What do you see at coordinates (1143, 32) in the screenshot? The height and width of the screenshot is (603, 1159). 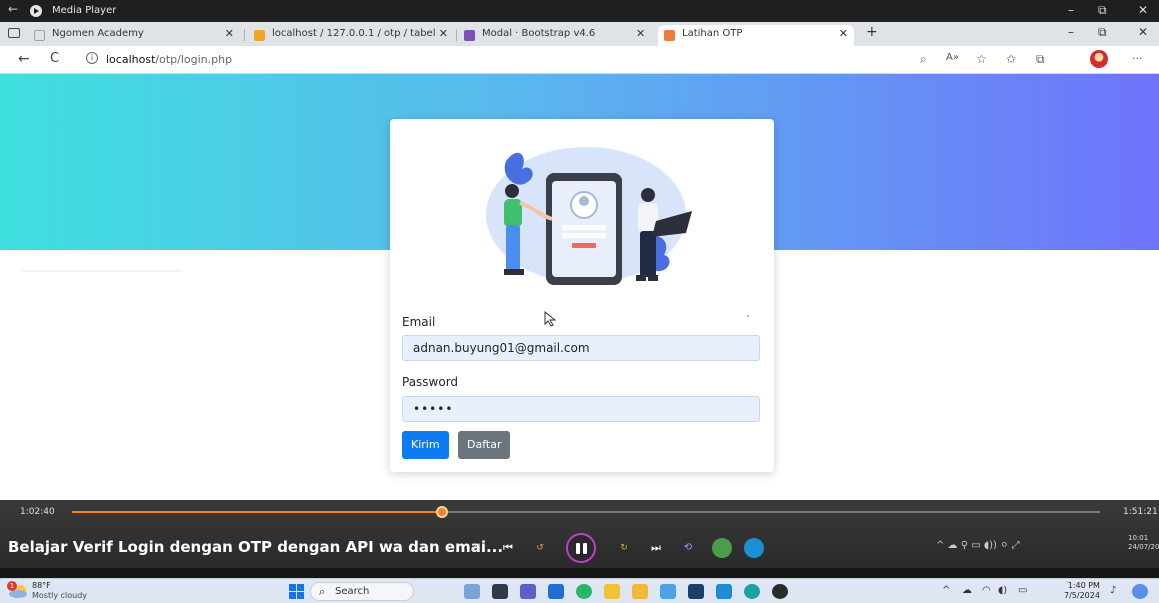 I see `browser-close-button: ✕` at bounding box center [1143, 32].